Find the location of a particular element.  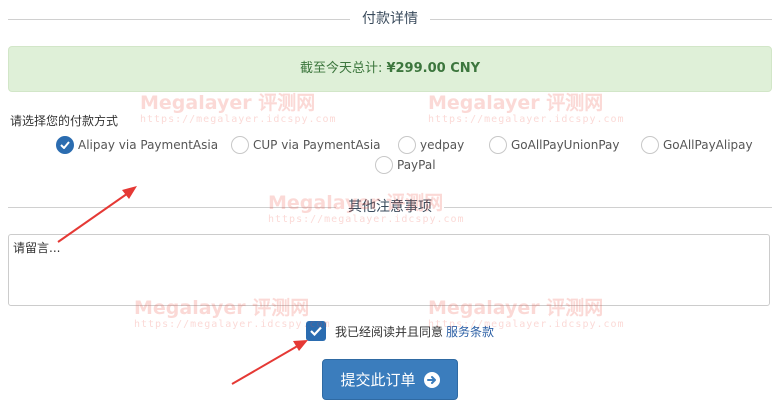

payment-option-goallpay-alipay: GoAllPayAlipay is located at coordinates (697, 145).